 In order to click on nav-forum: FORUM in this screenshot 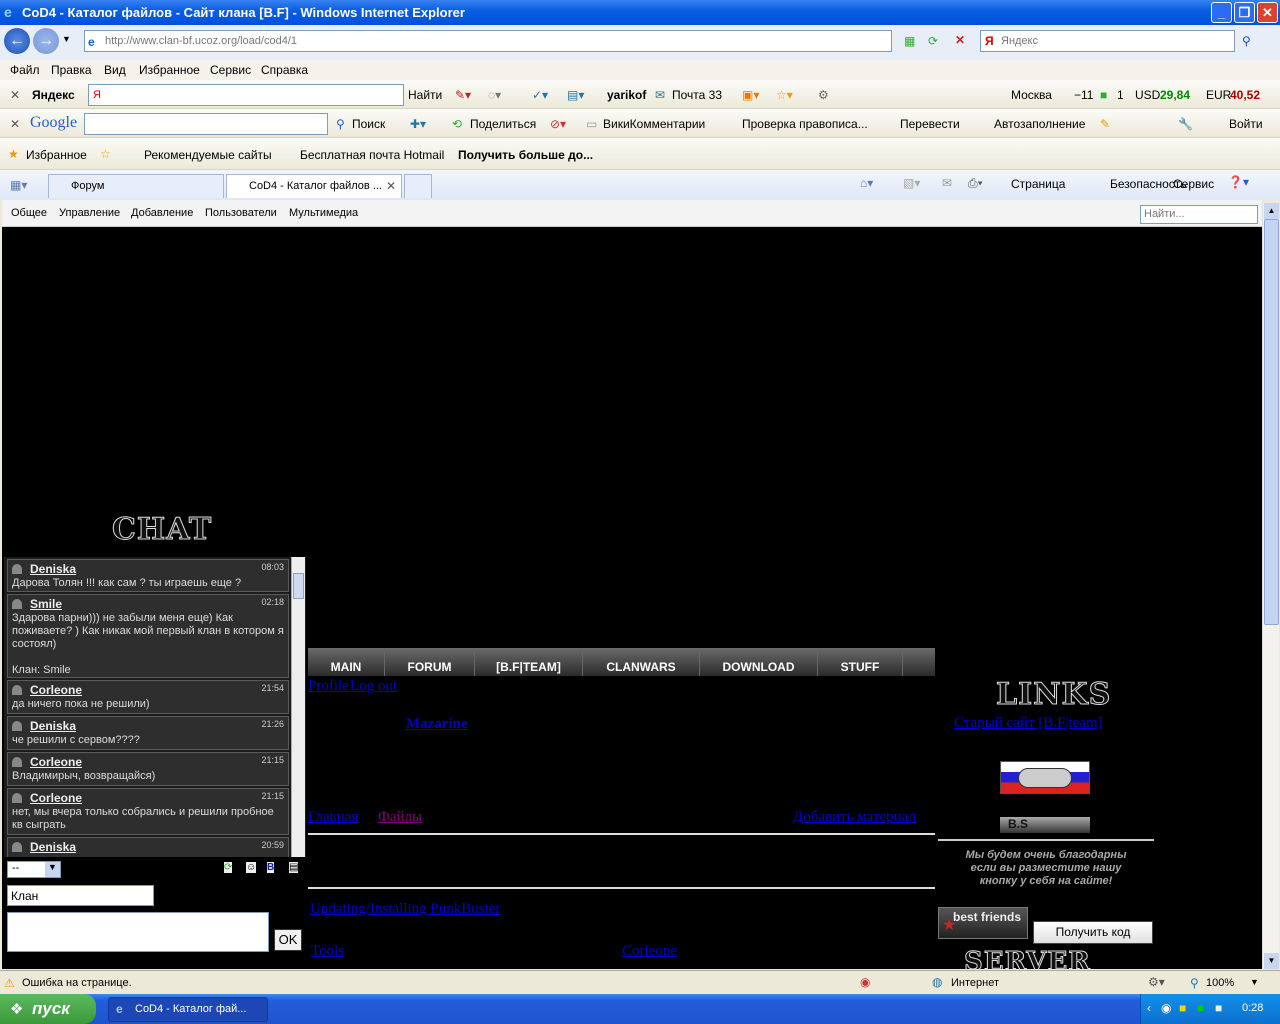, I will do `click(430, 662)`.